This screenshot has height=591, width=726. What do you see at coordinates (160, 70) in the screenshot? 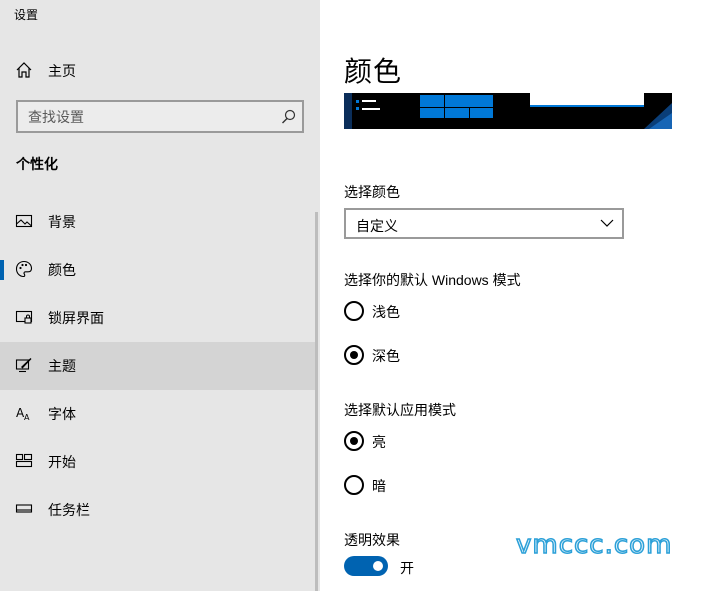
I see `sidebar-item-home: 主页` at bounding box center [160, 70].